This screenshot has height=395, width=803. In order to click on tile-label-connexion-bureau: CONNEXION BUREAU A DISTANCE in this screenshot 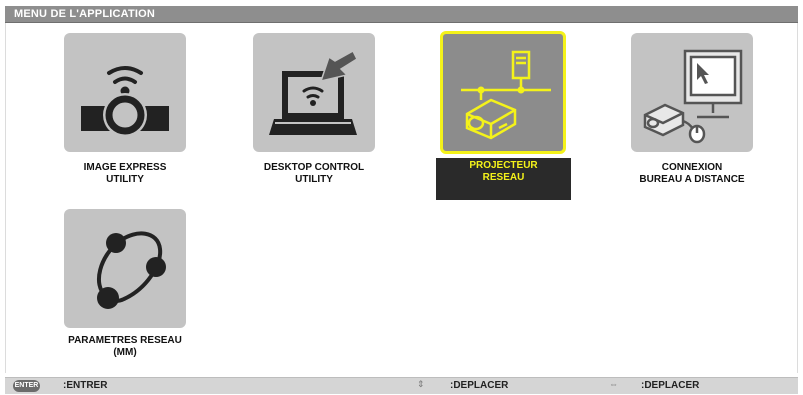, I will do `click(692, 173)`.